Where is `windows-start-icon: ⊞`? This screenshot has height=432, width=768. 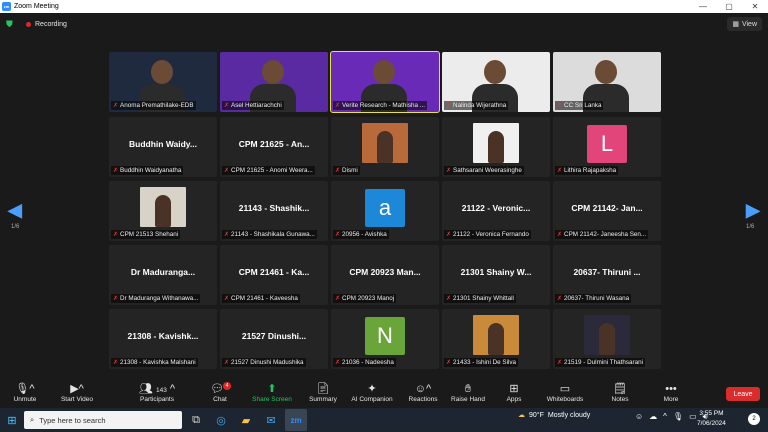
windows-start-icon: ⊞ is located at coordinates (12, 420).